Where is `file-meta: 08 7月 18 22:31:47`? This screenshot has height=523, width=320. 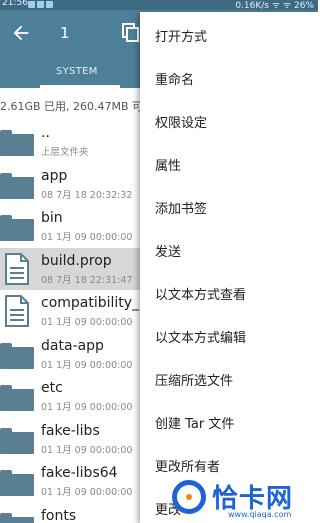 file-meta: 08 7月 18 22:31:47 is located at coordinates (87, 280).